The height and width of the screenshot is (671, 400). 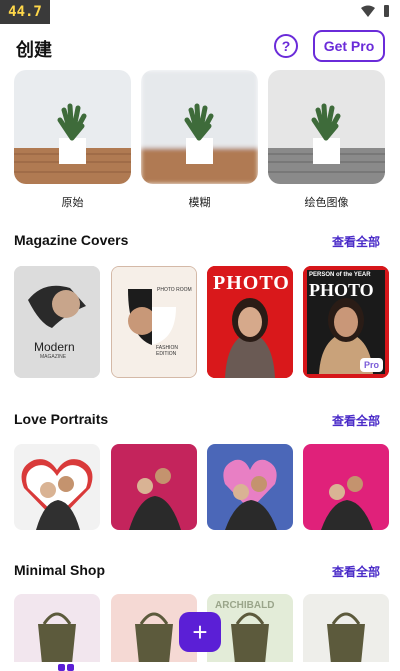 I want to click on help-button: ?, so click(x=286, y=46).